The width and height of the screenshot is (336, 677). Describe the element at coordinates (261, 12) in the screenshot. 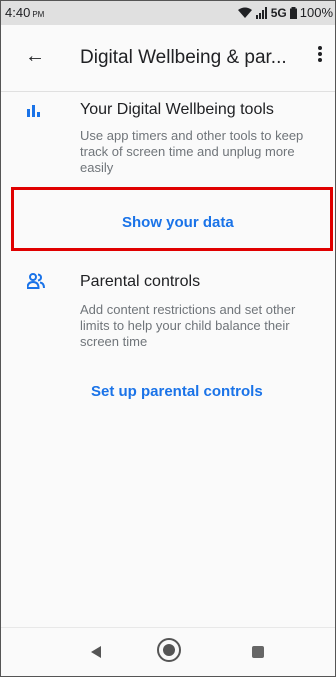

I see `signal-icon` at that location.